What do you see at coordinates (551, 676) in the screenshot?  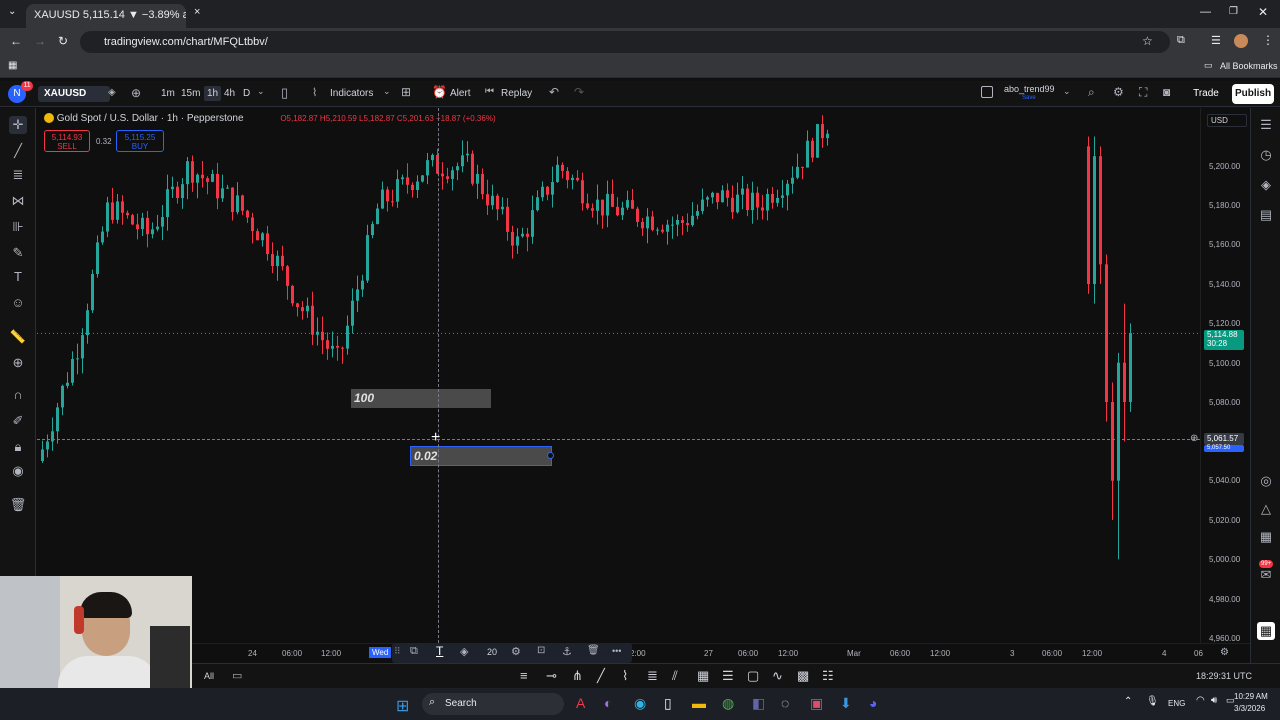 I see `favorite-tool-2-icon: ⊸` at bounding box center [551, 676].